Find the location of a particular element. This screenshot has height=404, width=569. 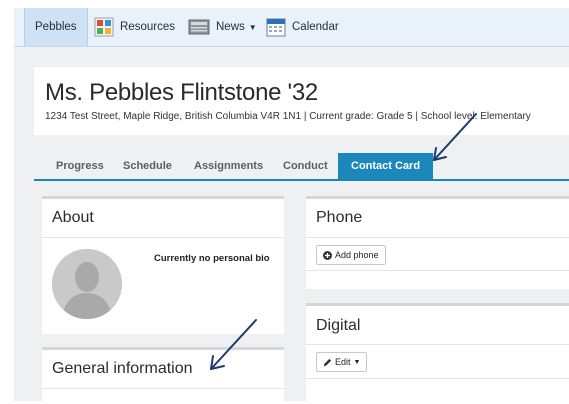

nav-item-label: News is located at coordinates (230, 27).